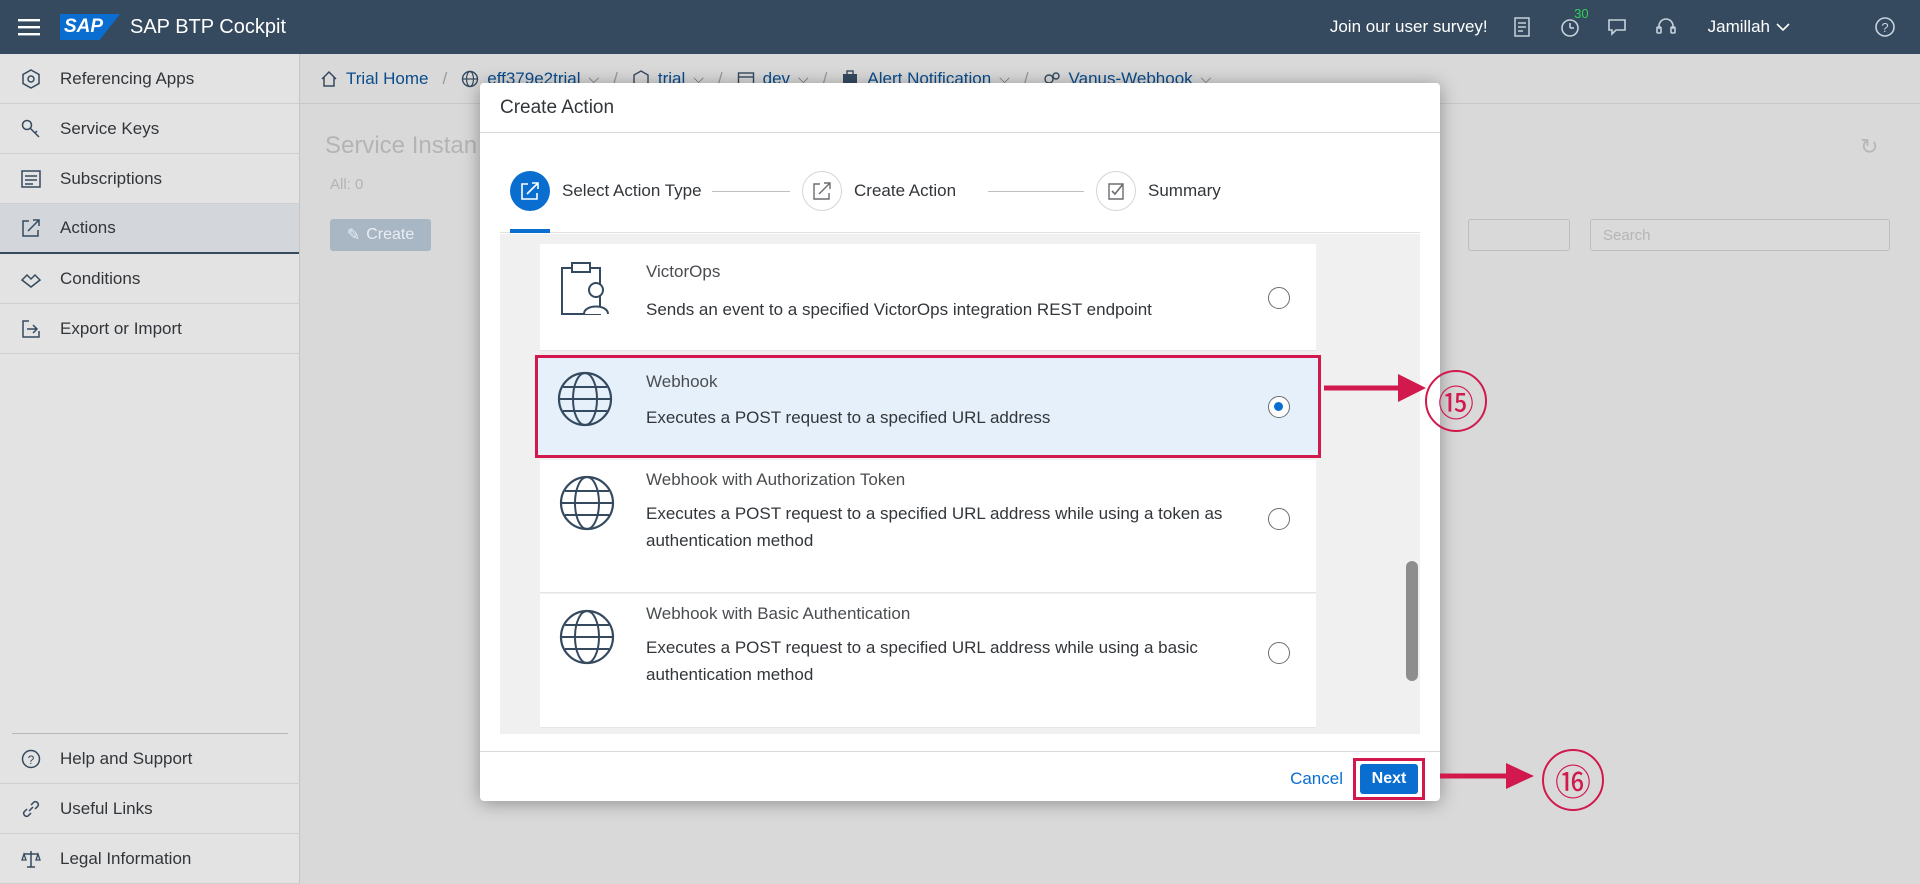  Describe the element at coordinates (401, 145) in the screenshot. I see `page-title: Service Instan` at that location.